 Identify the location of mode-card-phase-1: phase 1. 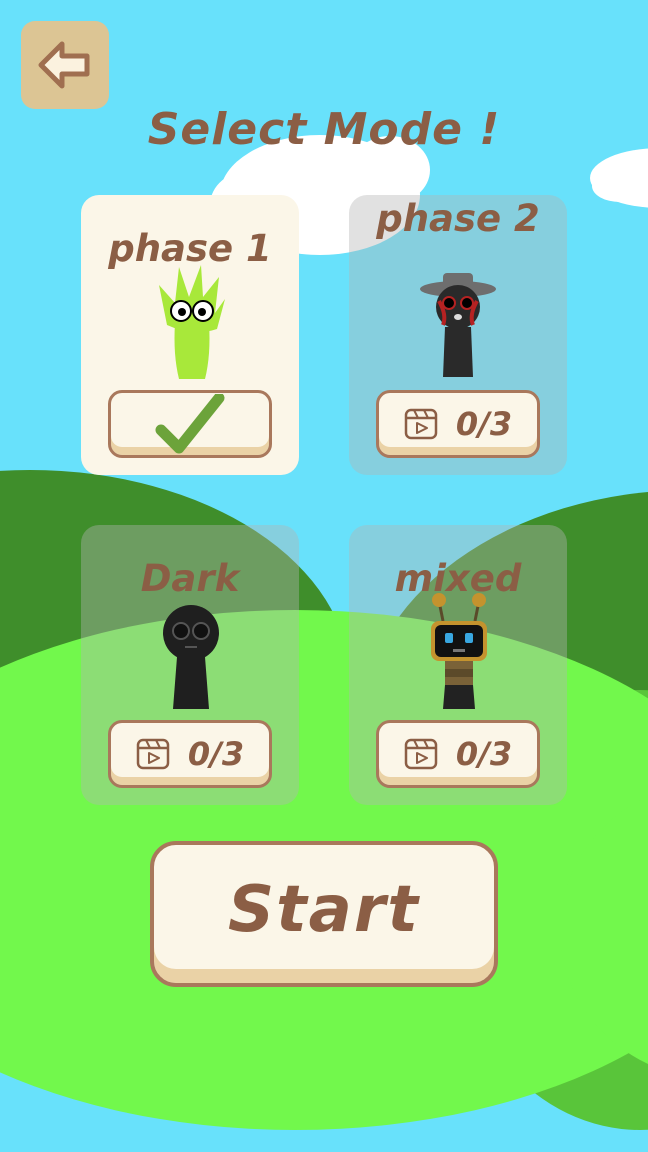
(190, 335).